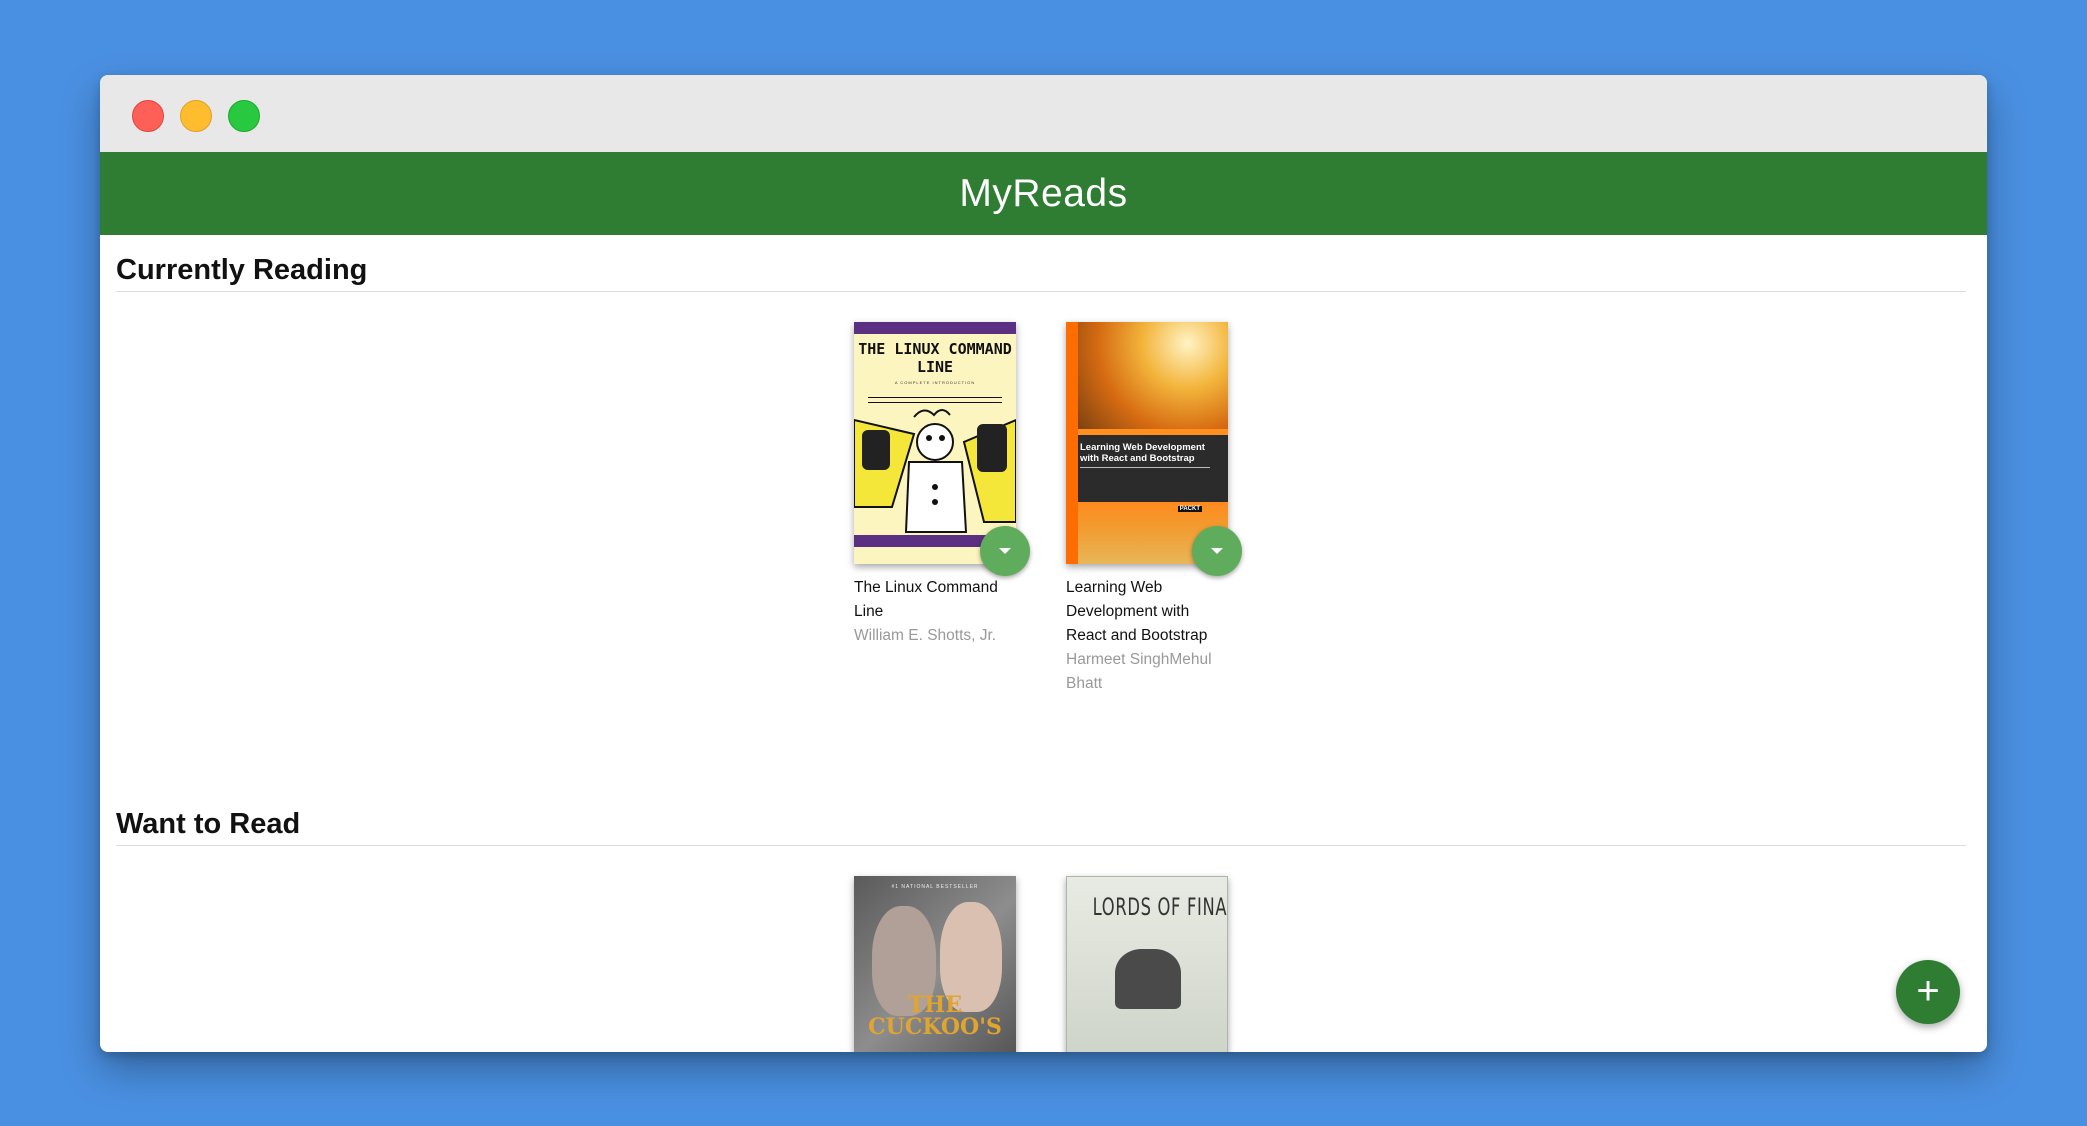  Describe the element at coordinates (1043, 113) in the screenshot. I see `window-titlebar` at that location.